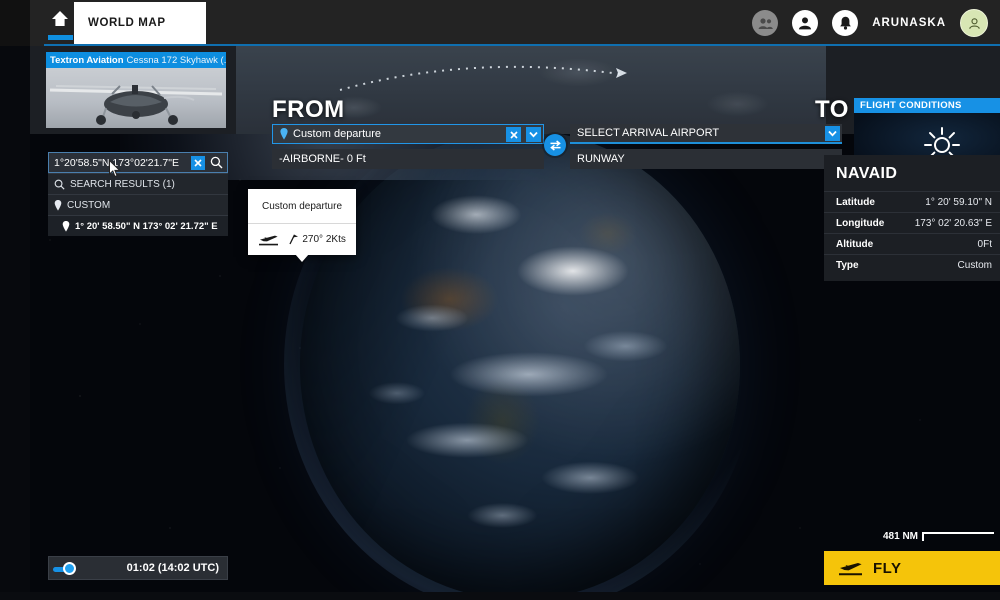  I want to click on time-slider-handle, so click(69, 568).